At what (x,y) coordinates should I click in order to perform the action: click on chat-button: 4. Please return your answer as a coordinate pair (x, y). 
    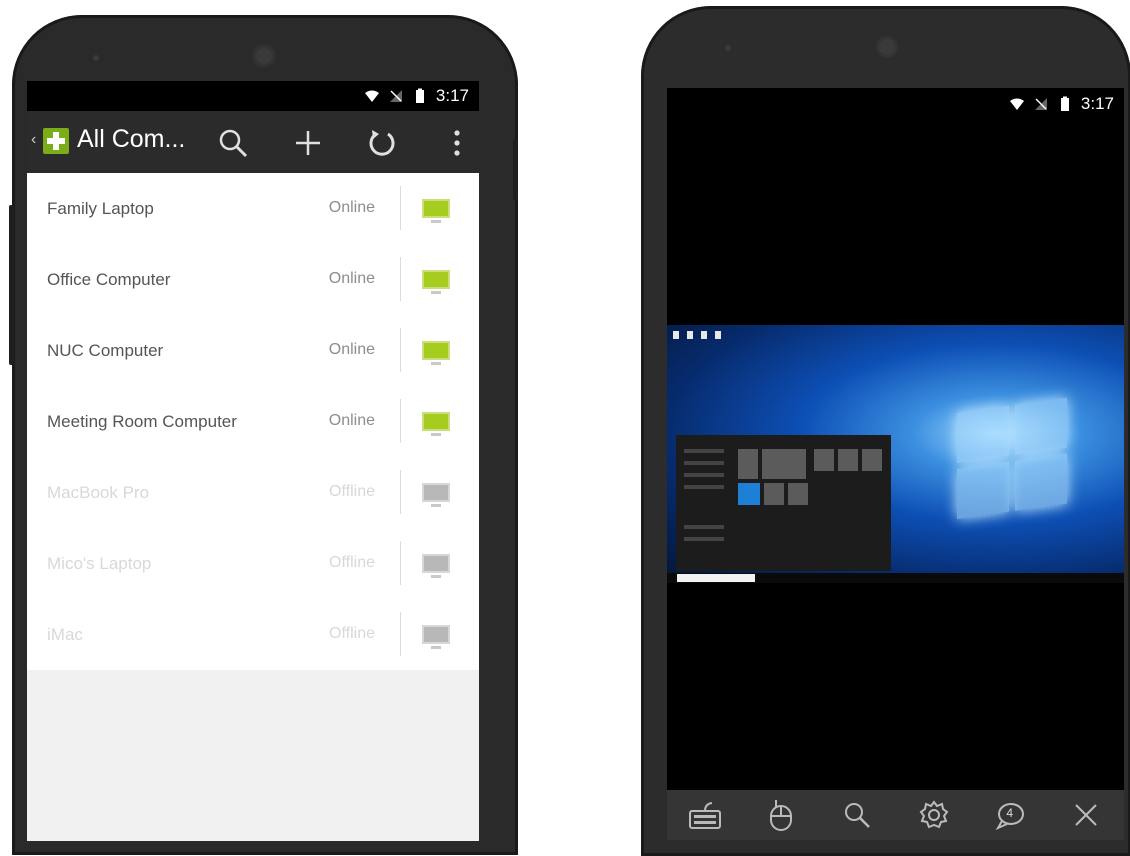
    Looking at the image, I should click on (1010, 815).